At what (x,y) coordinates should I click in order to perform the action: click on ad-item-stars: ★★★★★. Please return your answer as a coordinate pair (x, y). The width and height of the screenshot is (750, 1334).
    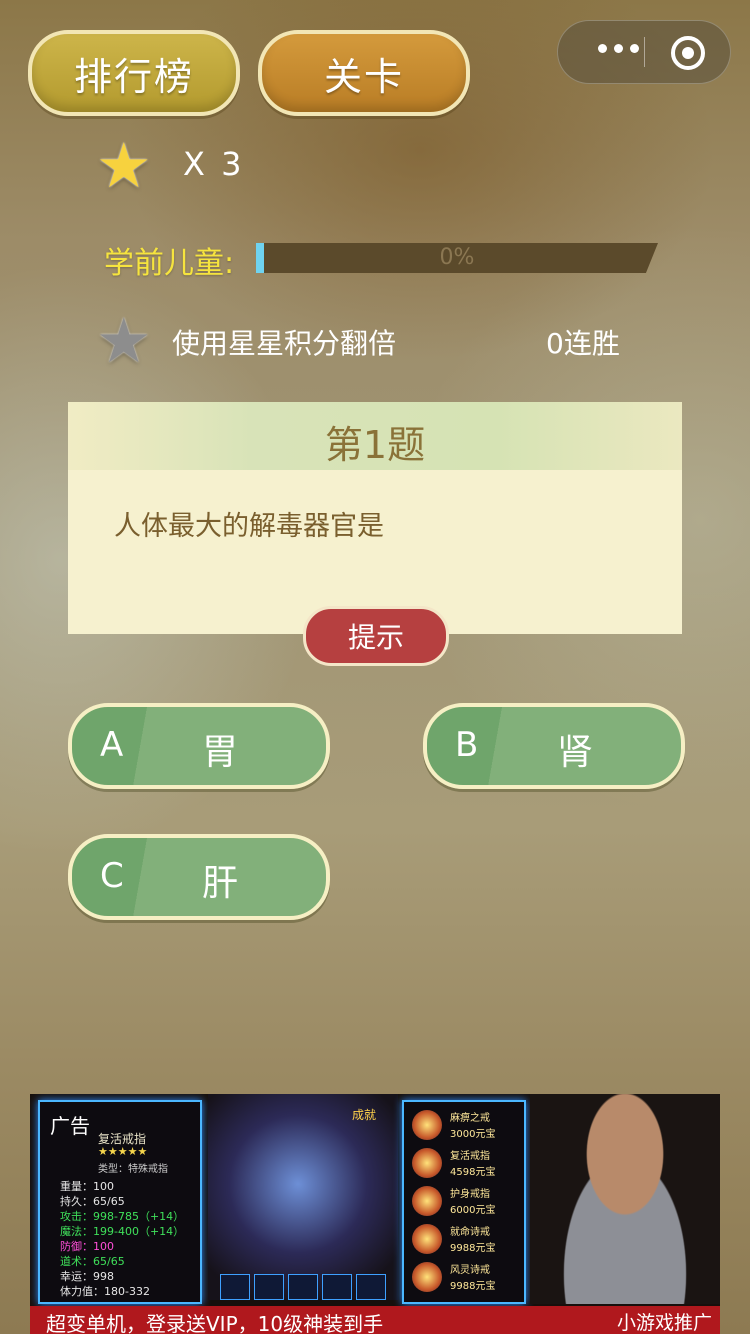
    Looking at the image, I should click on (123, 1151).